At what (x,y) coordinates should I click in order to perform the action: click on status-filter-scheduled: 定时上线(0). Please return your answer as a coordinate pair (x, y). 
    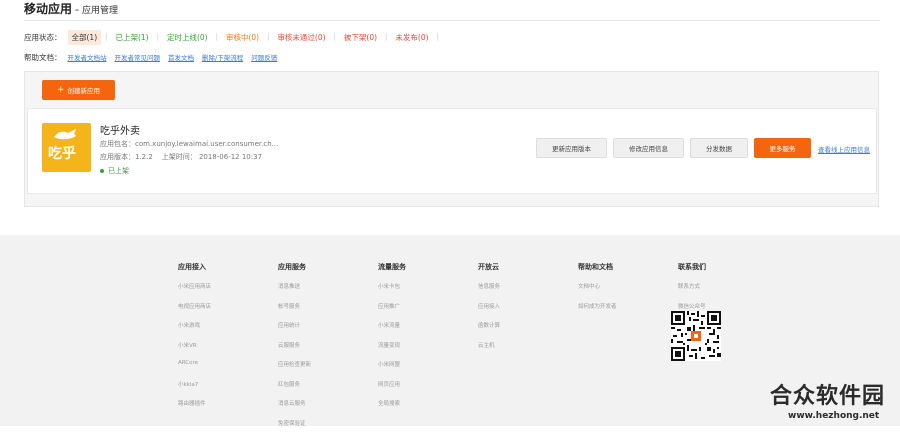
    Looking at the image, I should click on (187, 37).